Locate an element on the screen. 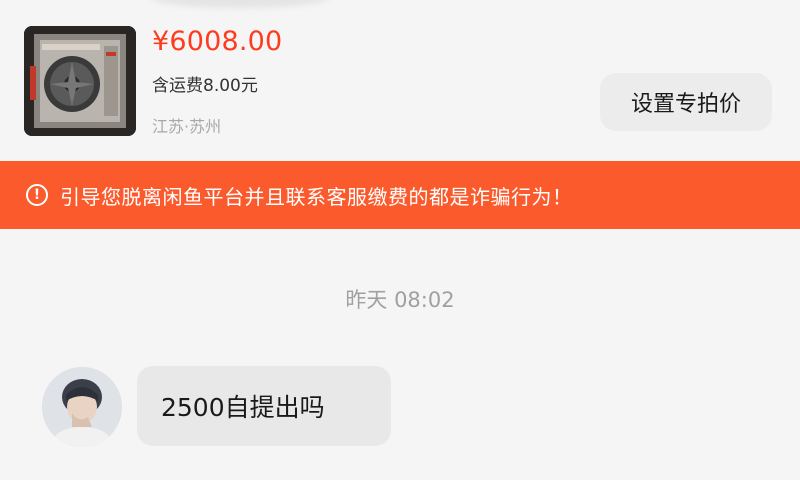  warning-circle-icon: ! is located at coordinates (37, 195).